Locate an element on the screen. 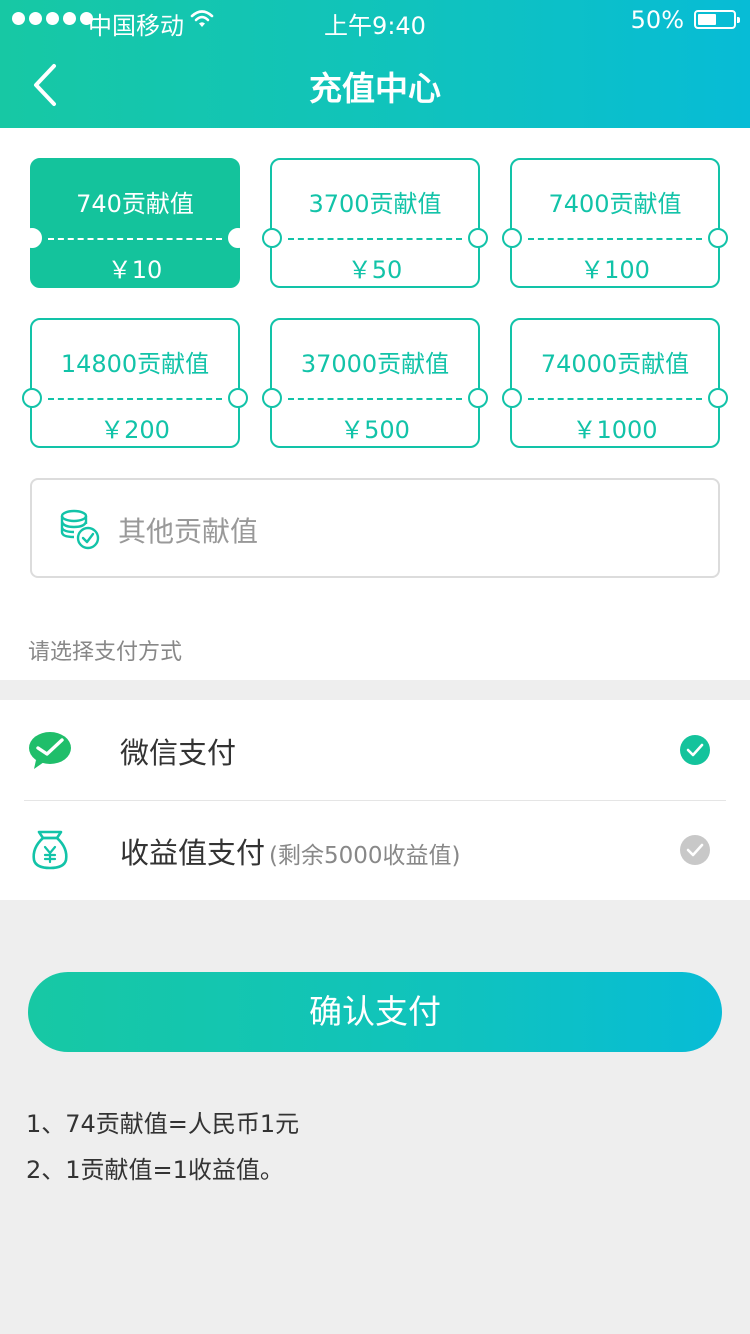 This screenshot has height=1334, width=750. package-price: ￥100 is located at coordinates (615, 270).